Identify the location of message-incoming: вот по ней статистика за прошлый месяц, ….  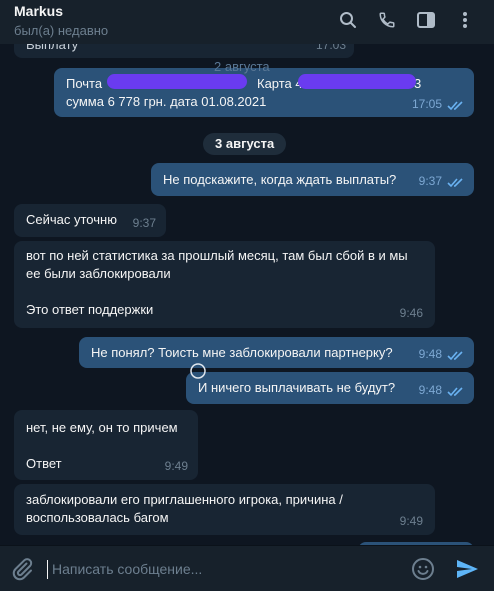
(224, 284).